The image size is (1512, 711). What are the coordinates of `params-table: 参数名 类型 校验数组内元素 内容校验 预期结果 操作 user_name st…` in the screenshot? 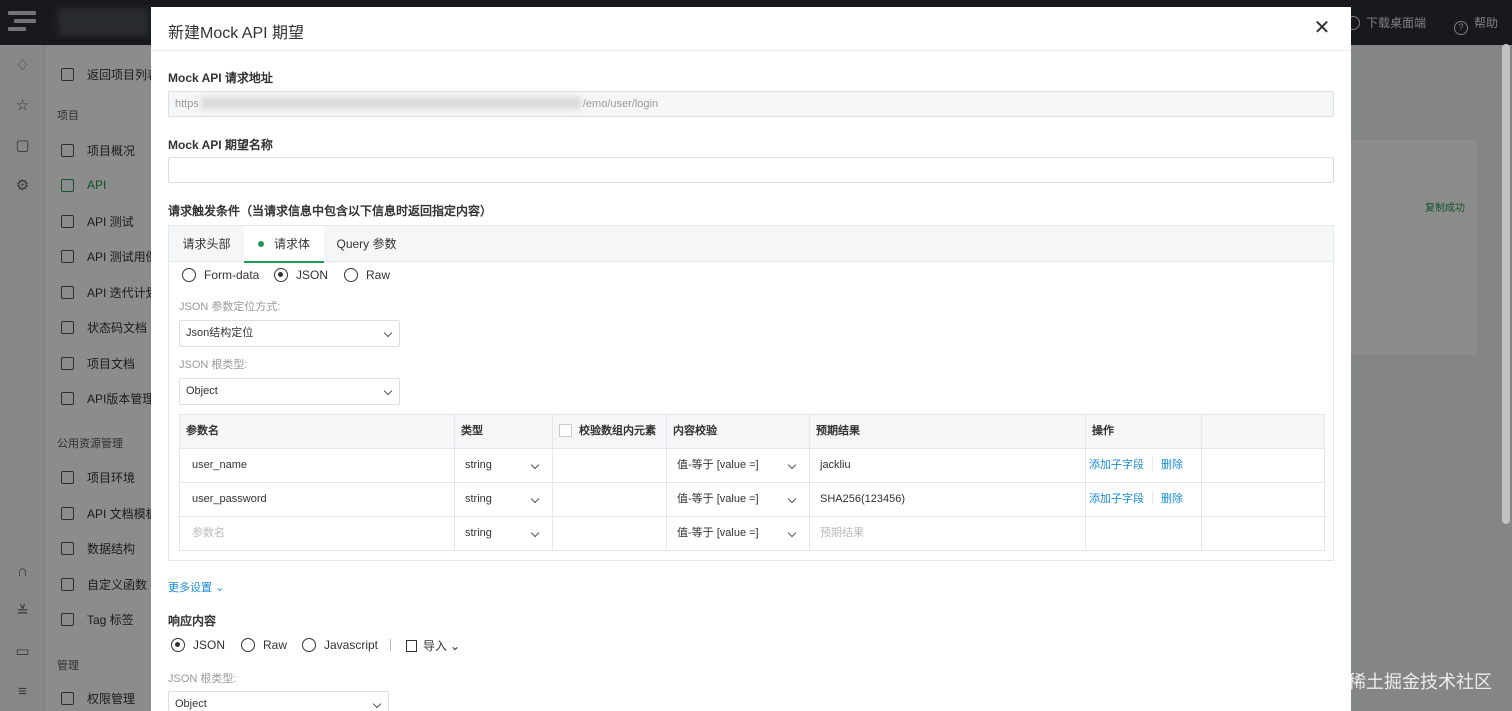 It's located at (752, 482).